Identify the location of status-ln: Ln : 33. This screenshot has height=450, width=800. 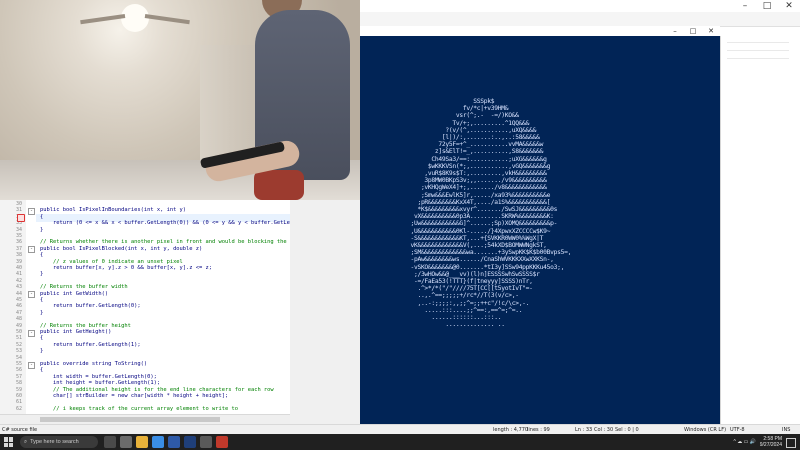
(584, 430).